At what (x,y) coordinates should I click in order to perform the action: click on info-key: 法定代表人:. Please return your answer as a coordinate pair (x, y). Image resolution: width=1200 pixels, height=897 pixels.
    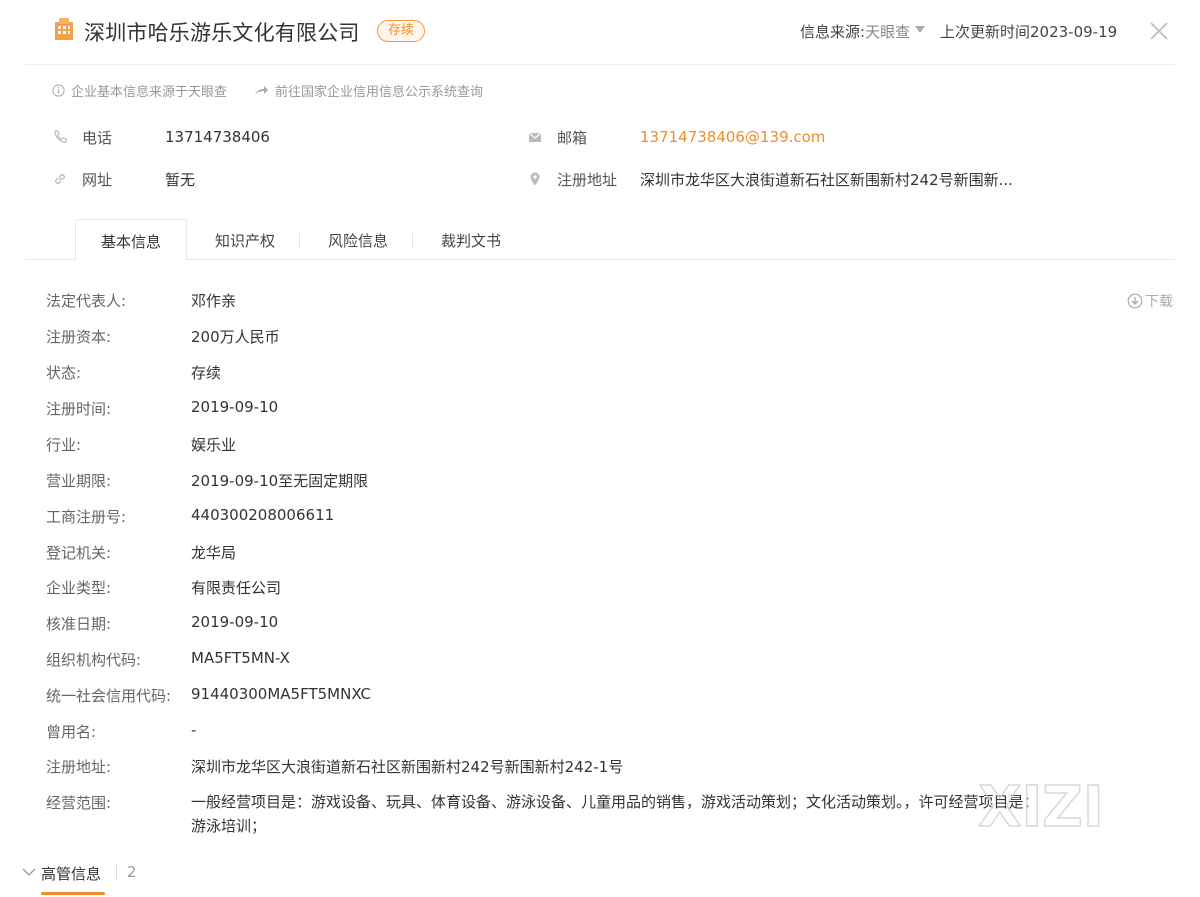
    Looking at the image, I should click on (86, 301).